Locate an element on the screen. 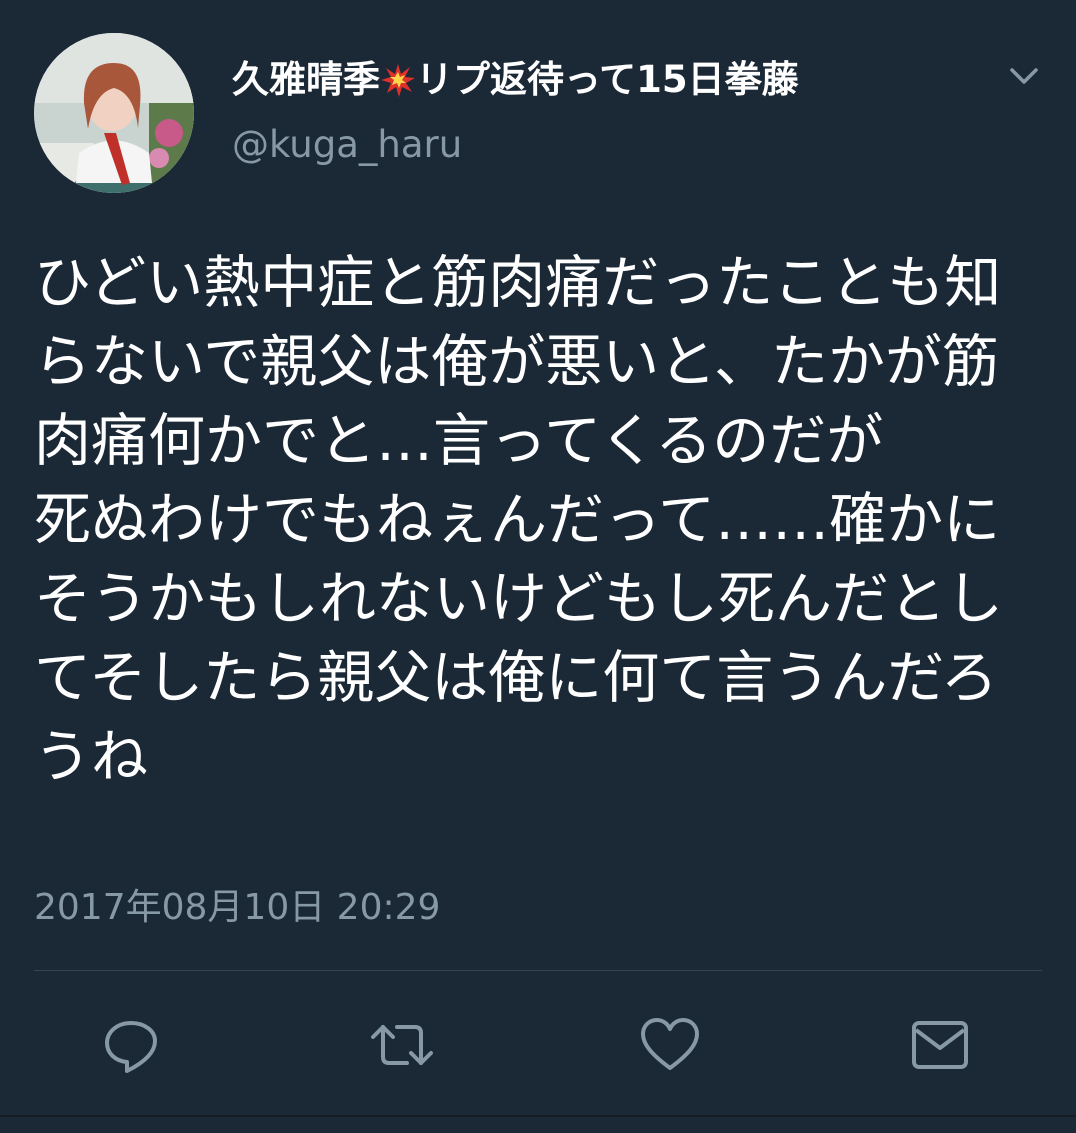 This screenshot has height=1133, width=1076. tweet-menu-button is located at coordinates (1024, 76).